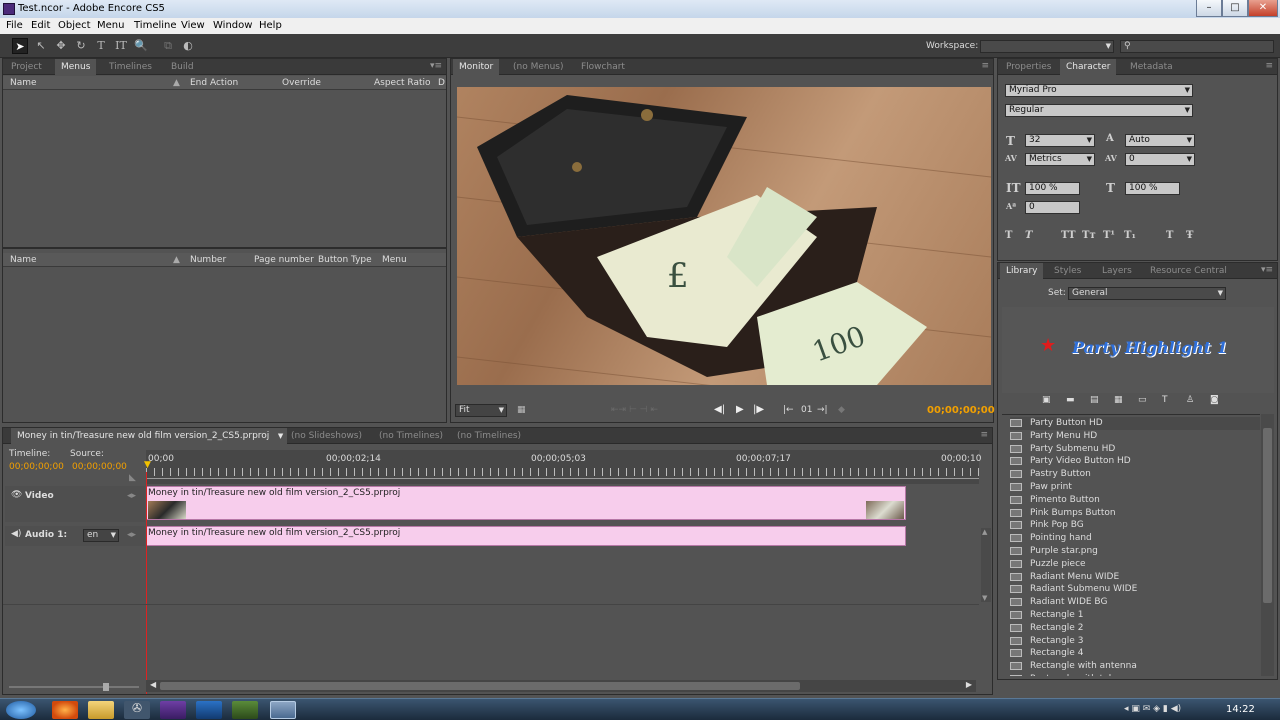 This screenshot has height=720, width=1280. I want to click on encore-taskbar-icon, so click(283, 710).